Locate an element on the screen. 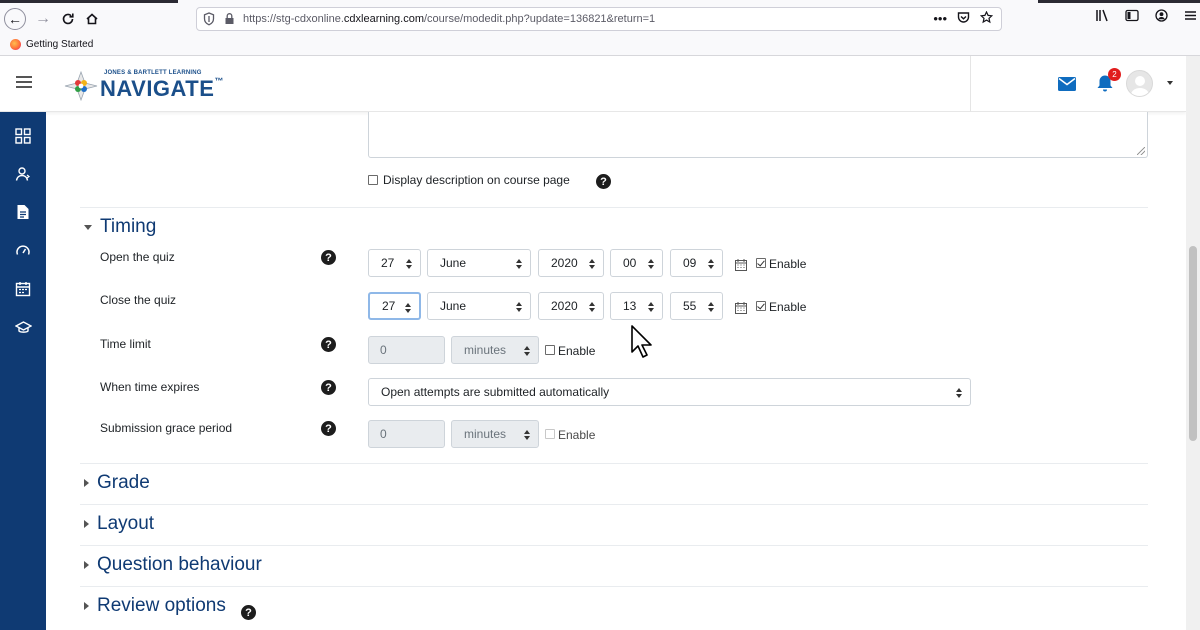 The width and height of the screenshot is (1200, 630). close-quiz-label: Close the quiz is located at coordinates (138, 300).